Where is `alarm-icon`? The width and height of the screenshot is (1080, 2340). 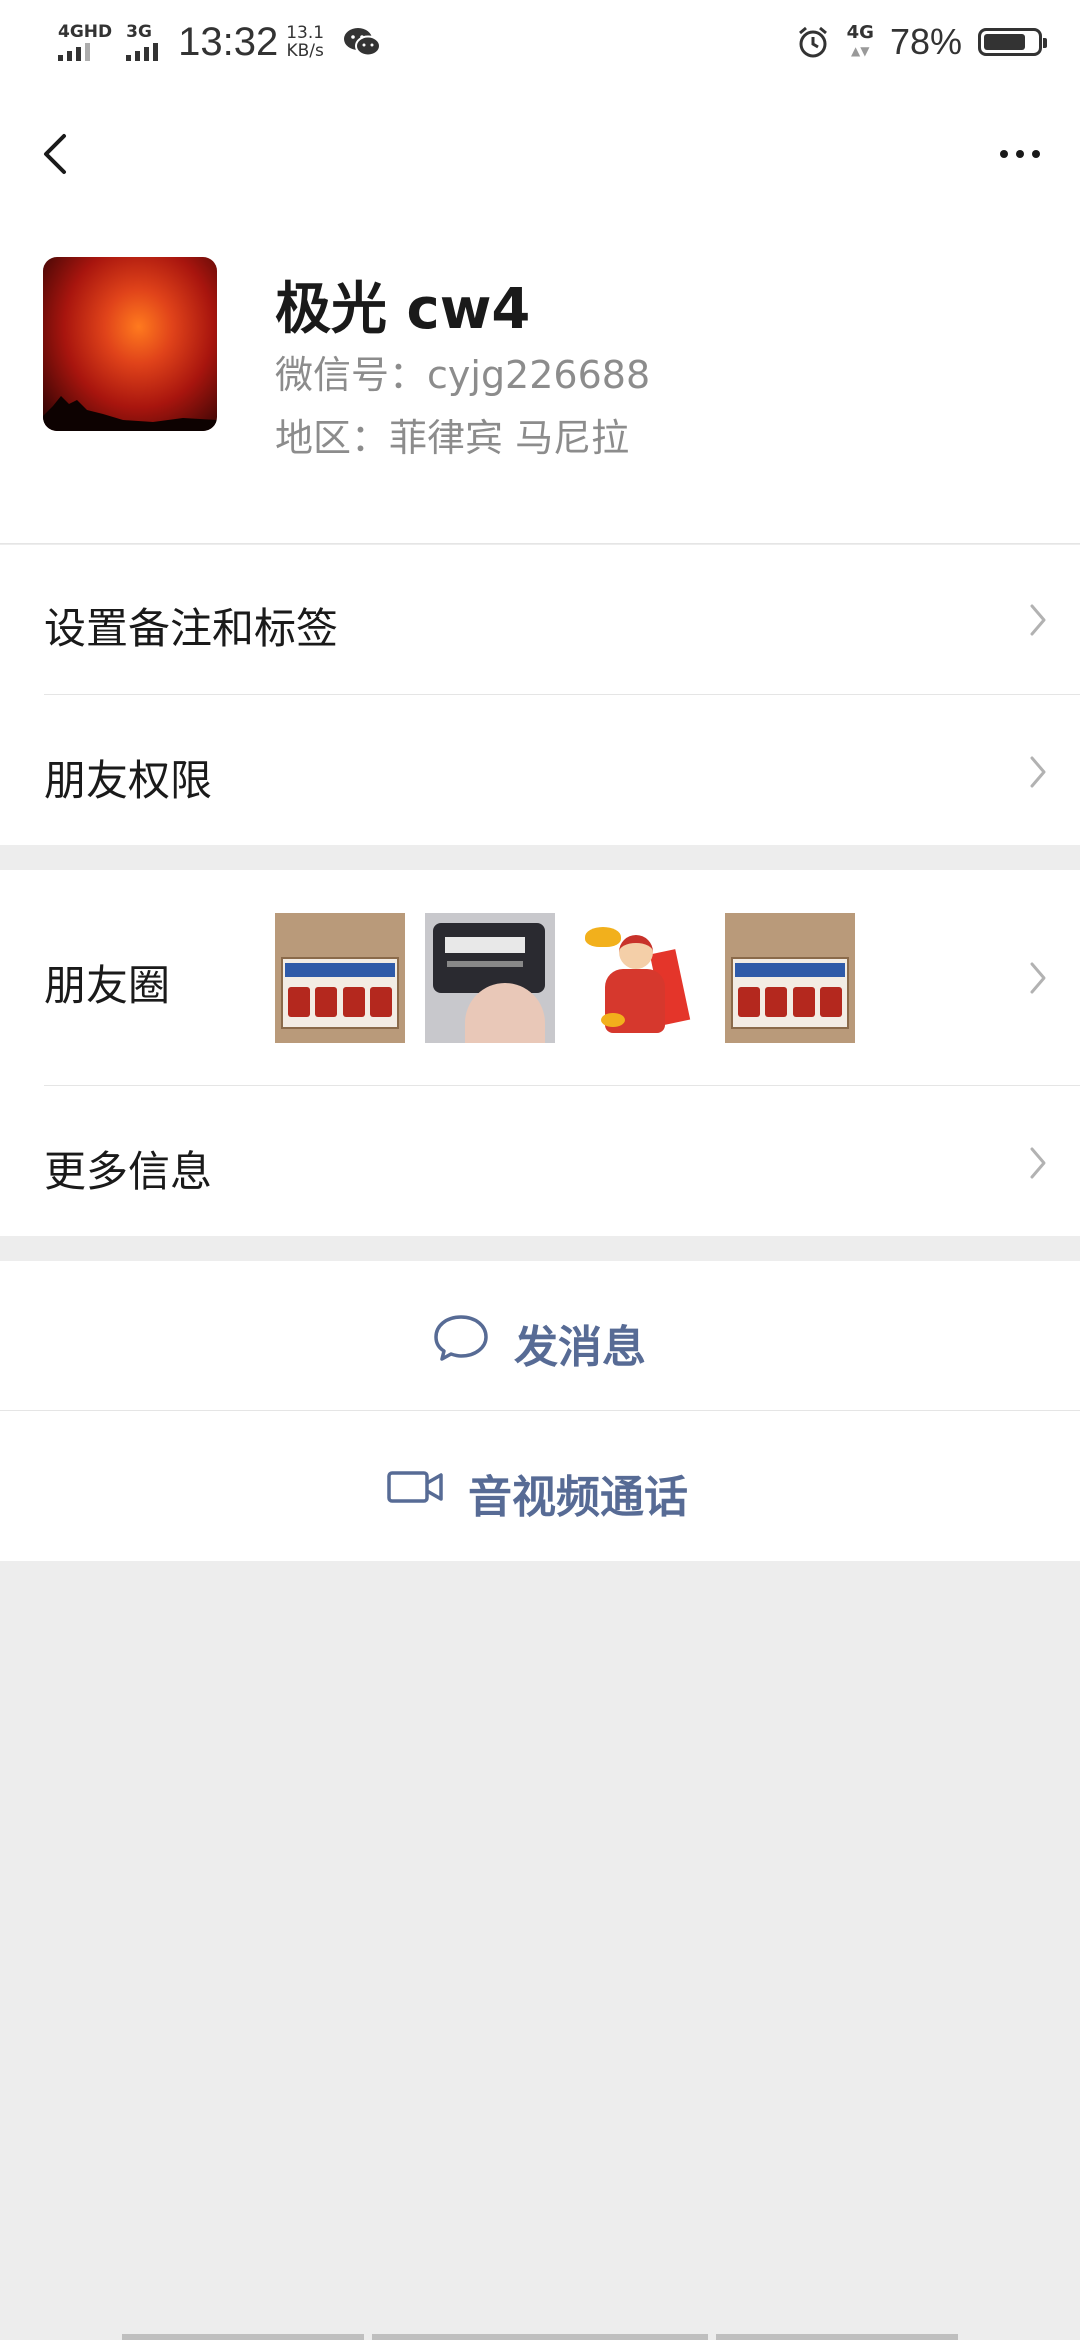
alarm-icon is located at coordinates (812, 42).